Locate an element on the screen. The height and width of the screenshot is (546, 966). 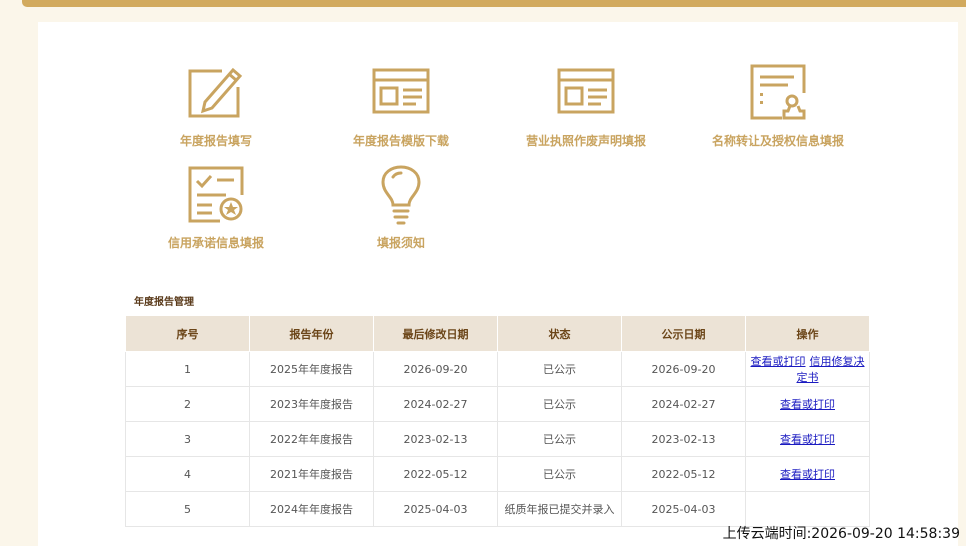
column-header: 序号 is located at coordinates (187, 333).